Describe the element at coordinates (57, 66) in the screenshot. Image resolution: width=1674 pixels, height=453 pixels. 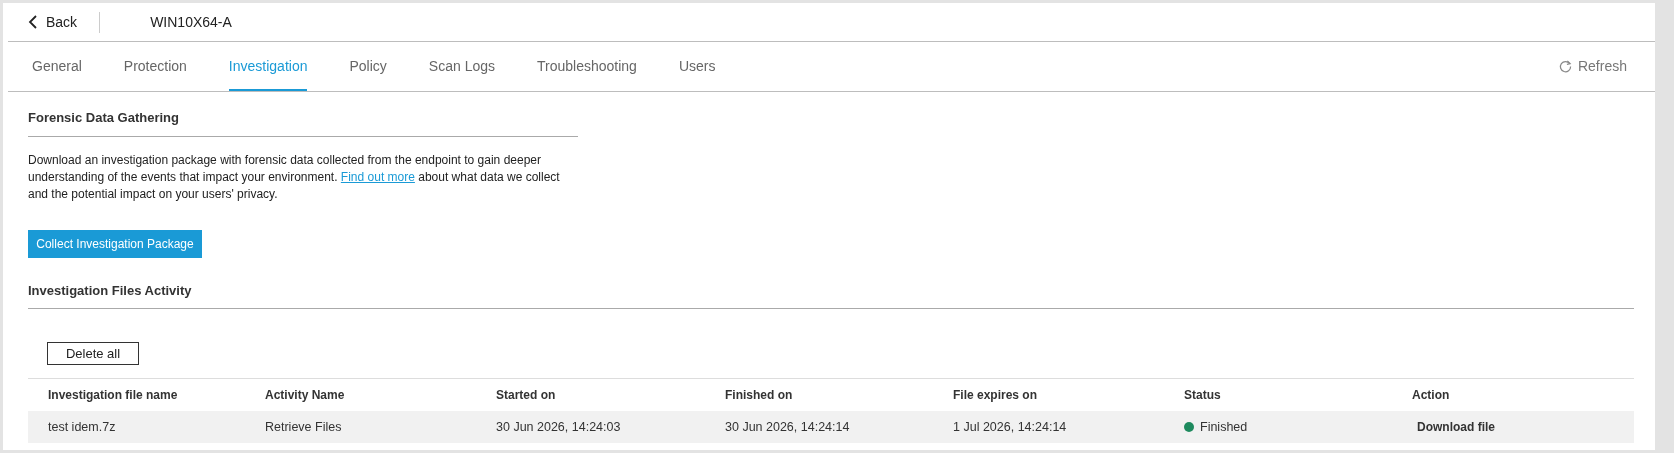
I see `tab: General` at that location.